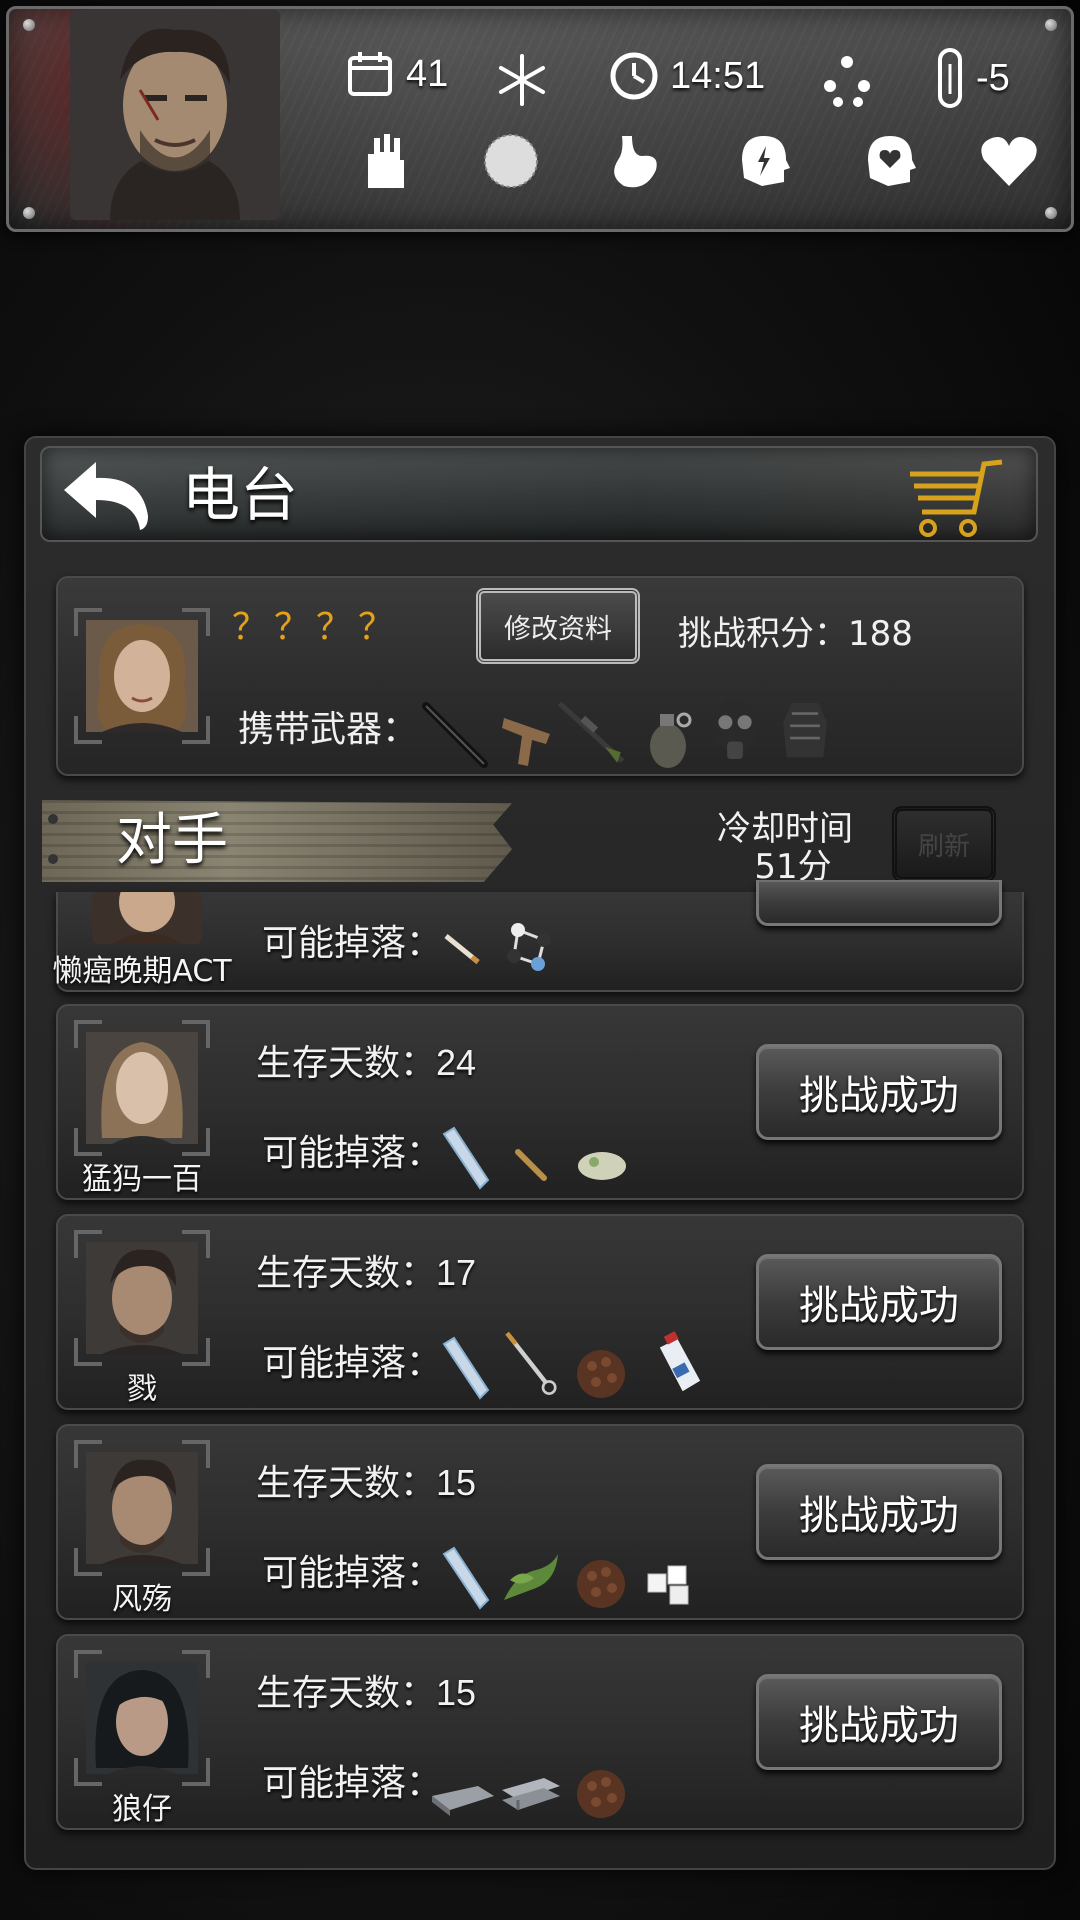 The image size is (1080, 1920). What do you see at coordinates (847, 81) in the screenshot?
I see `weather-icon` at bounding box center [847, 81].